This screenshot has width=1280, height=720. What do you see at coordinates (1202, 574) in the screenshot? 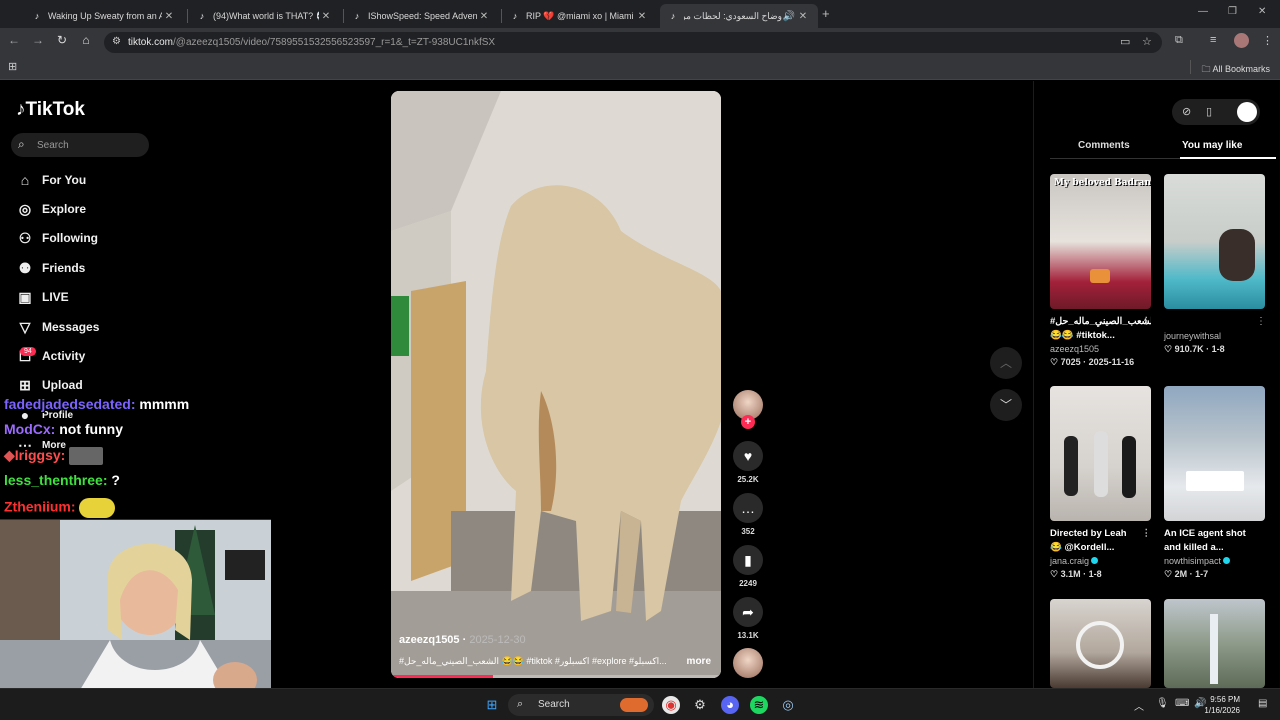
I see `card-date: 1-7` at bounding box center [1202, 574].